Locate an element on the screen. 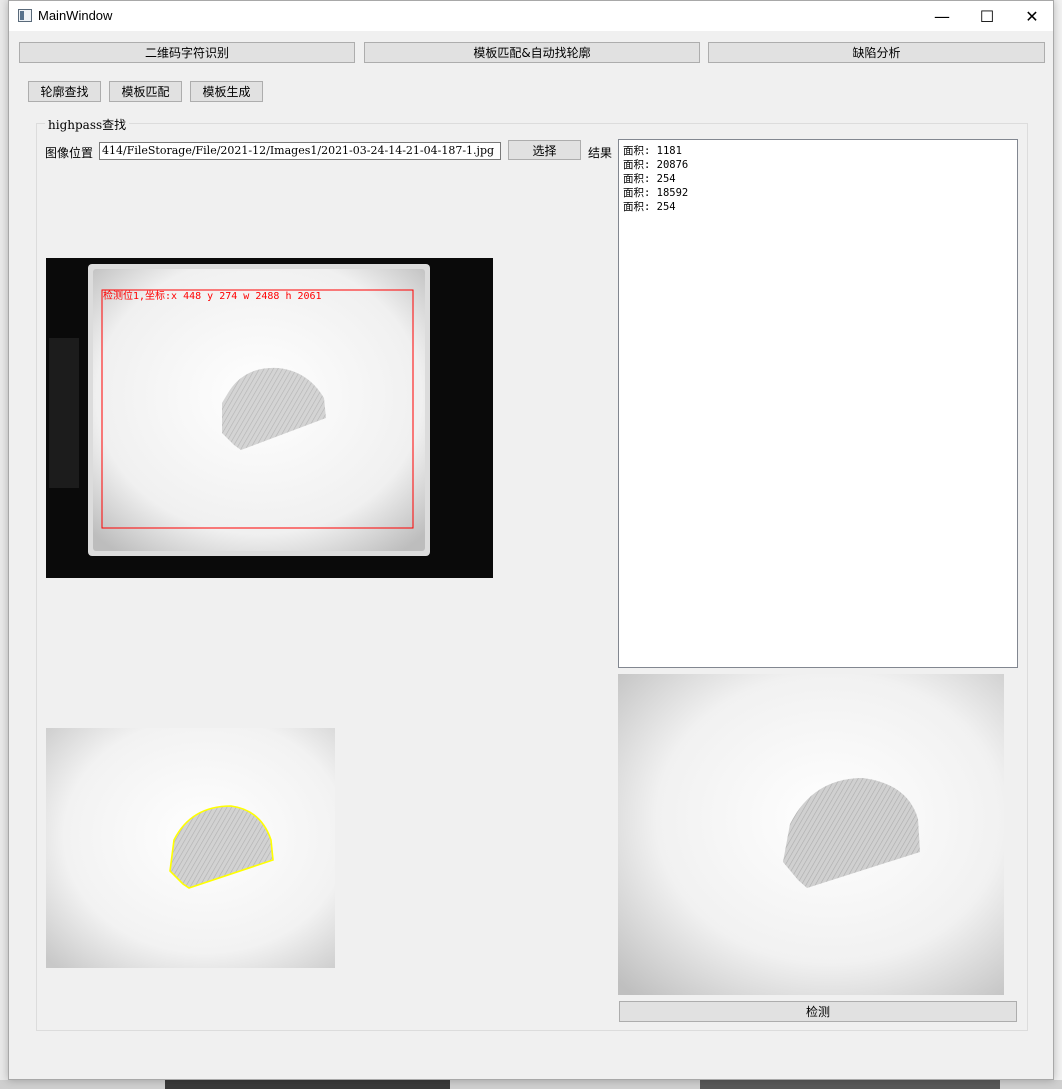 Image resolution: width=1062 pixels, height=1089 pixels. window-title: MainWindow is located at coordinates (75, 15).